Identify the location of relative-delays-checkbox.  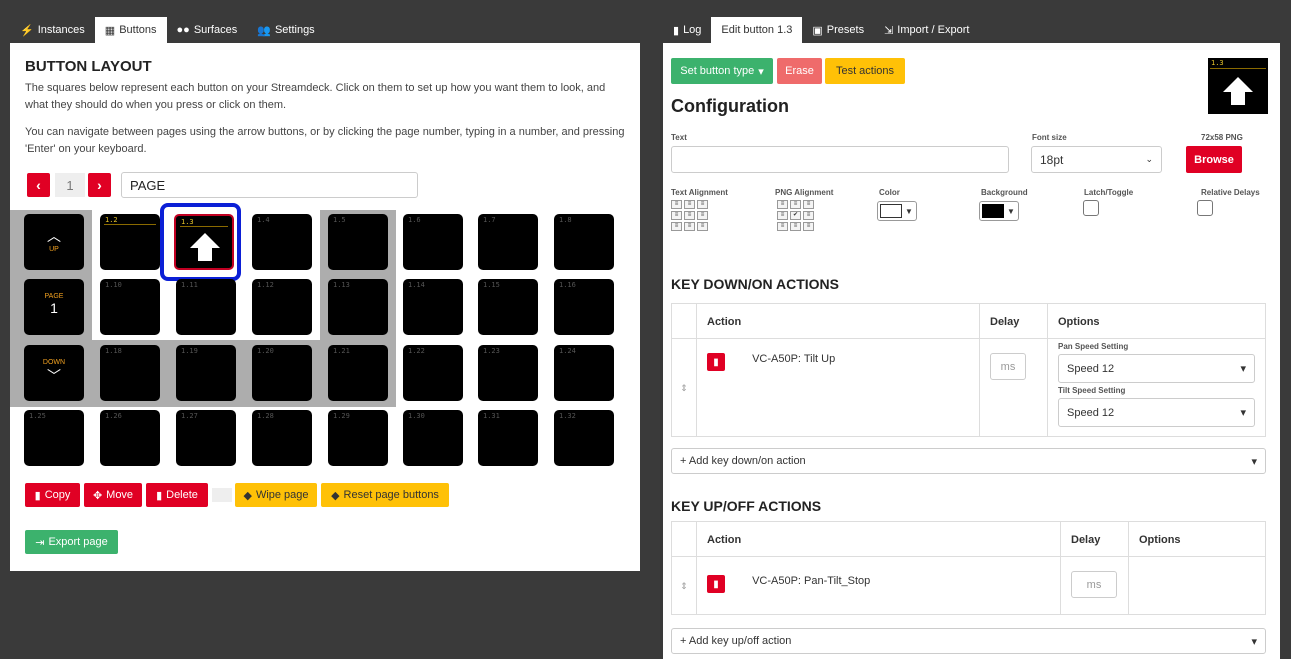
(1205, 208).